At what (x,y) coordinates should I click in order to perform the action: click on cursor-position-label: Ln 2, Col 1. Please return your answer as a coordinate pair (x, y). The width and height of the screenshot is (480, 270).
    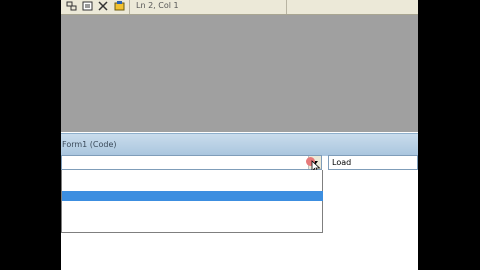
    Looking at the image, I should click on (157, 5).